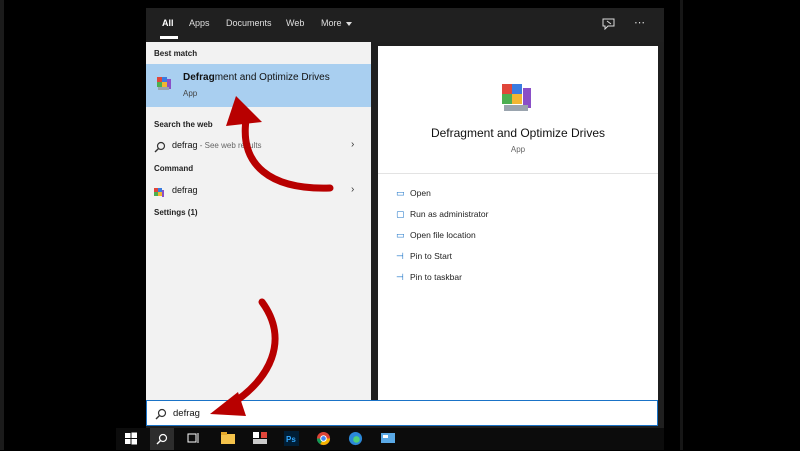 Image resolution: width=800 pixels, height=451 pixels. What do you see at coordinates (348, 23) in the screenshot?
I see `chevron-down-icon` at bounding box center [348, 23].